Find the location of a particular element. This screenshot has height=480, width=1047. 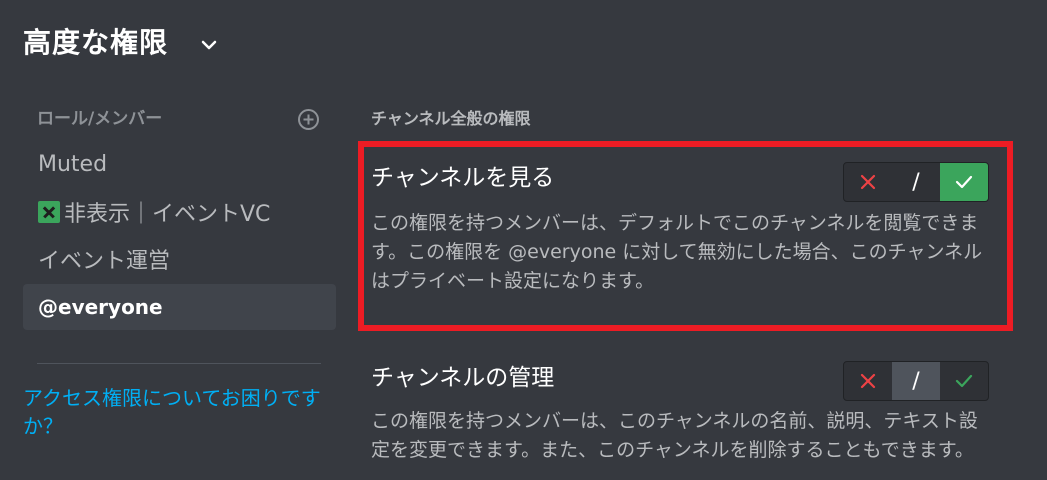

chevron-down-icon is located at coordinates (209, 45).